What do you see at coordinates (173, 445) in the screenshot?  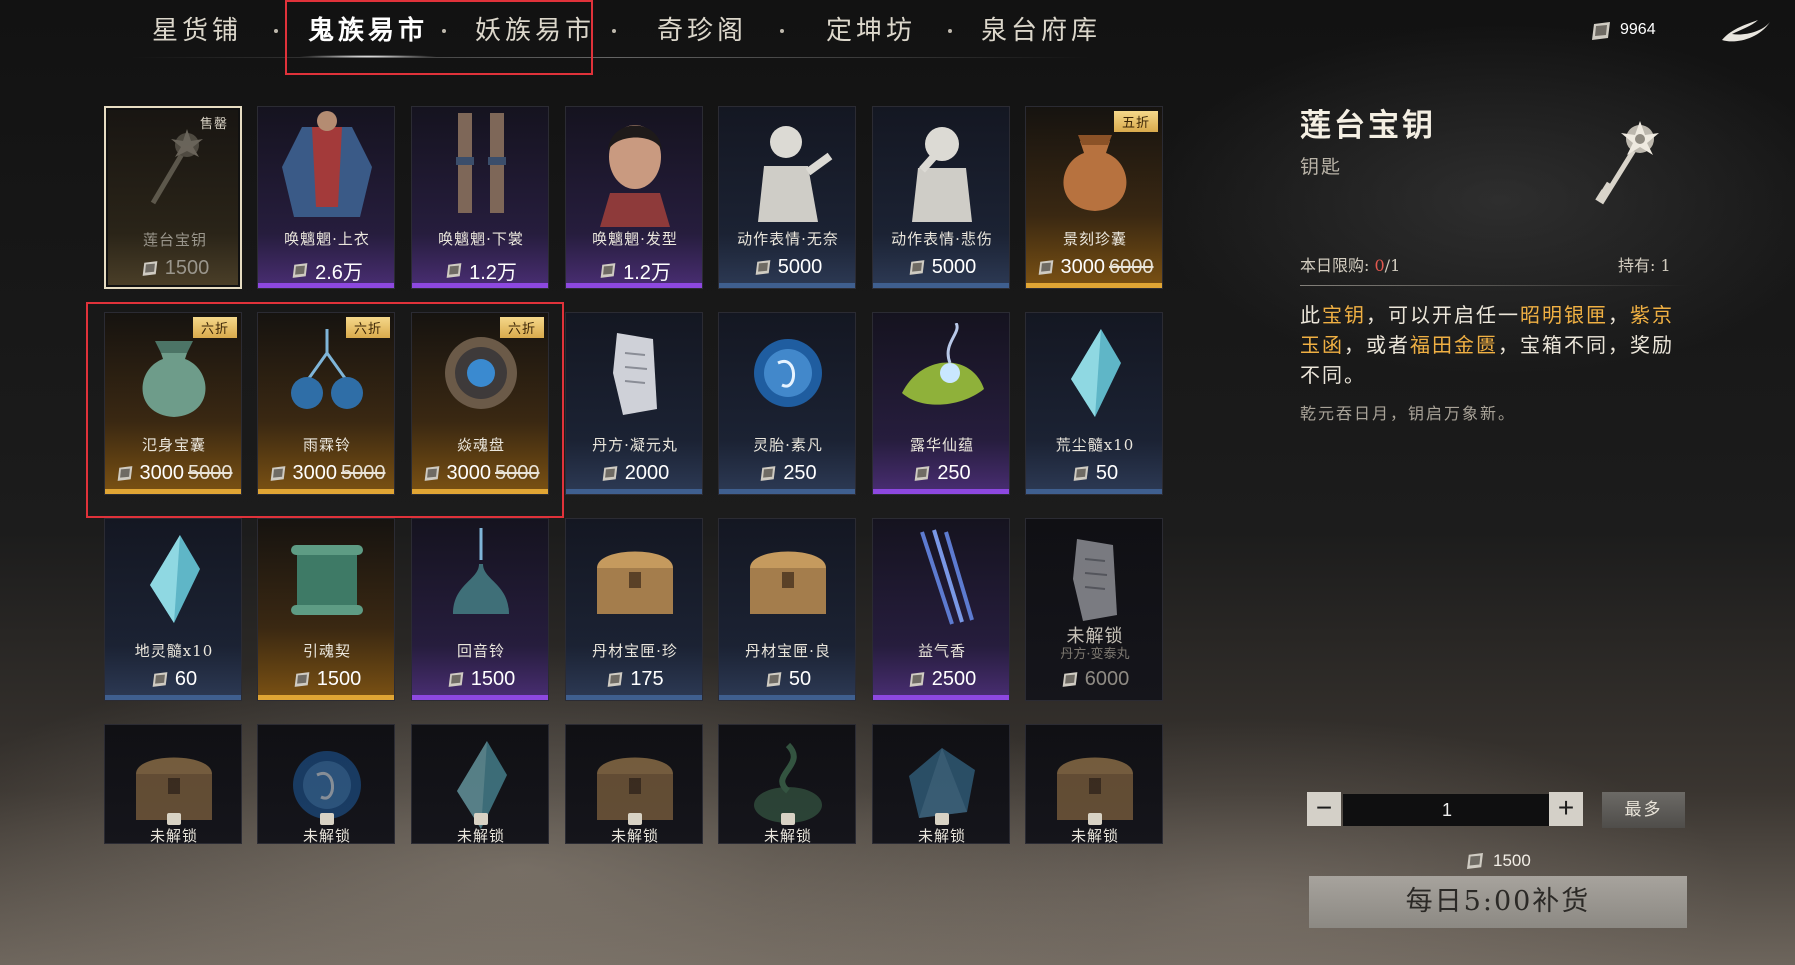 I see `item-name: 氾身宝囊` at bounding box center [173, 445].